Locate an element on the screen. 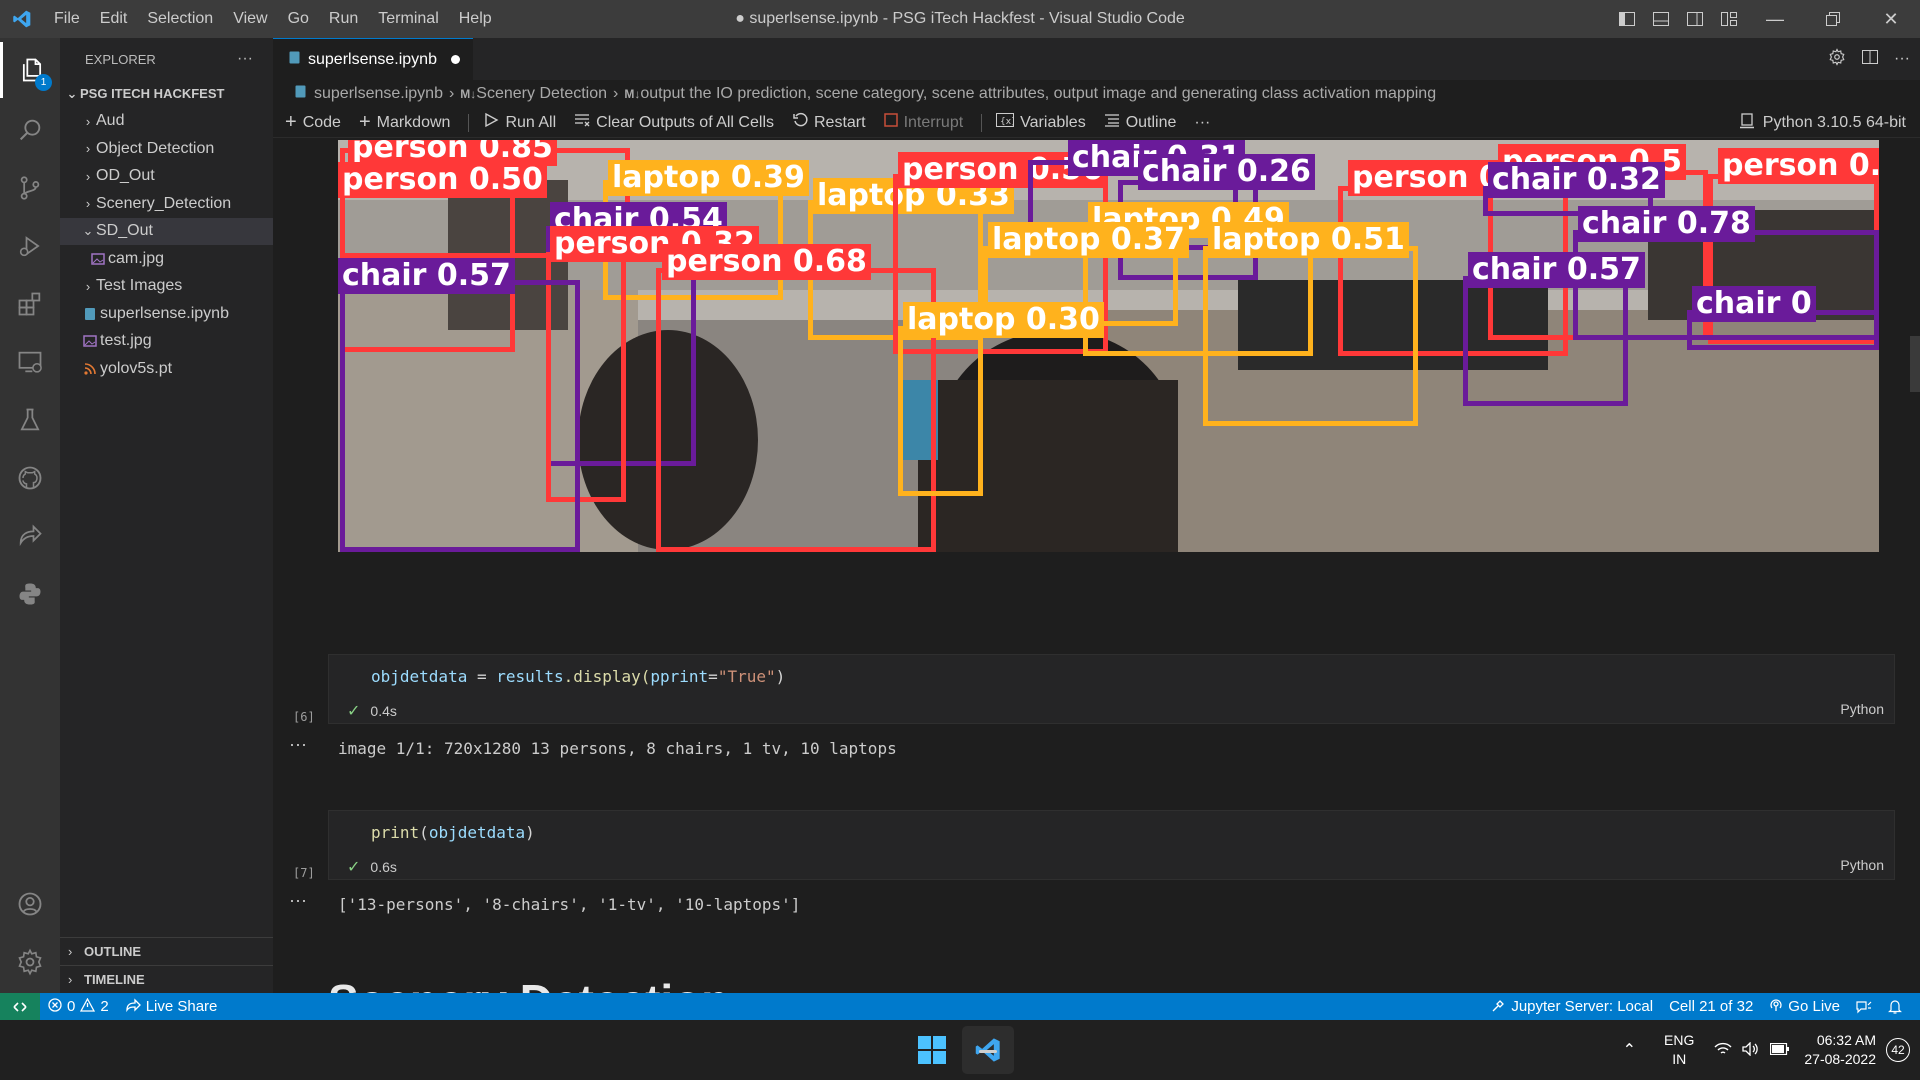 The width and height of the screenshot is (1920, 1080). run-all-button: Run All is located at coordinates (519, 122).